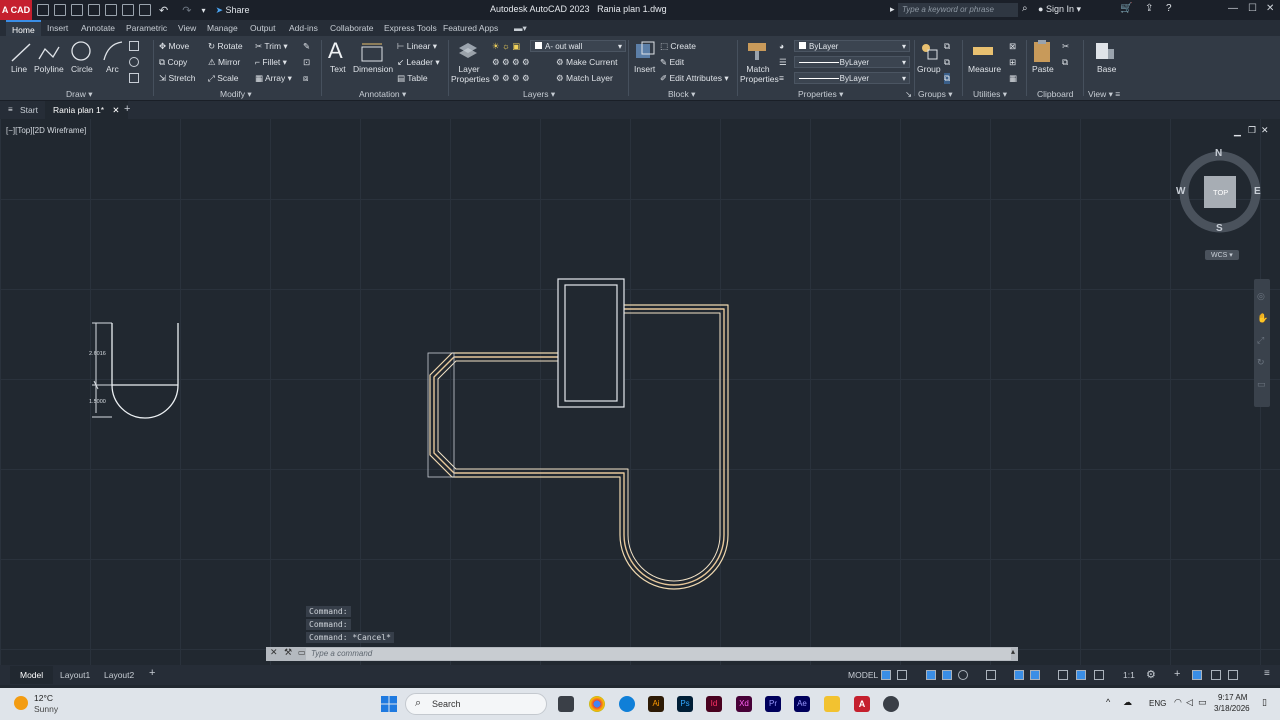  What do you see at coordinates (744, 704) in the screenshot?
I see `xd-icon: Xd` at bounding box center [744, 704].